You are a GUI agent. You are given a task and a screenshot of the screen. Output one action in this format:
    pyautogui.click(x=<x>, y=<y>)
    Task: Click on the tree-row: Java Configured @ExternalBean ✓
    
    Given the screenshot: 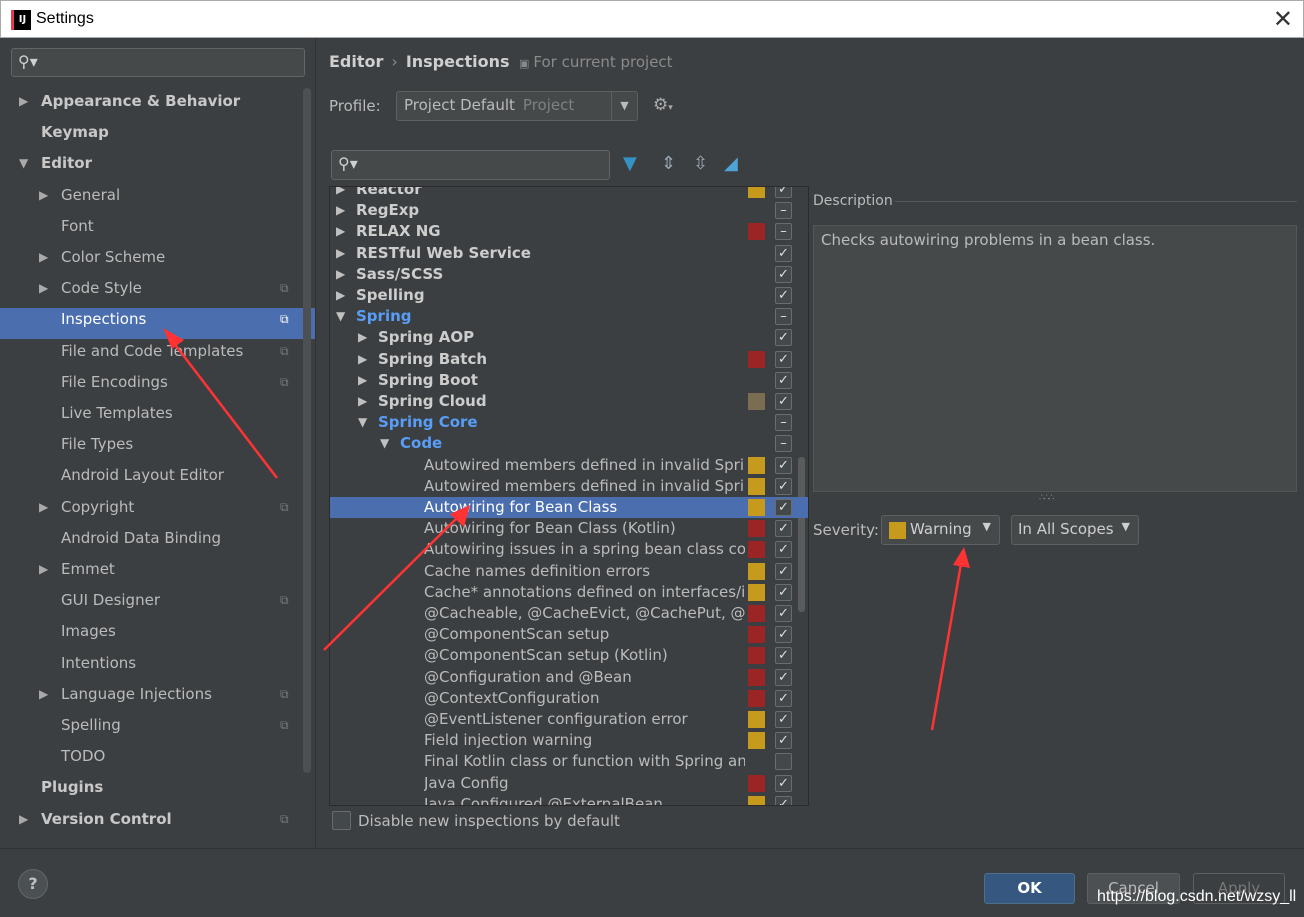 What is the action you would take?
    pyautogui.click(x=569, y=799)
    